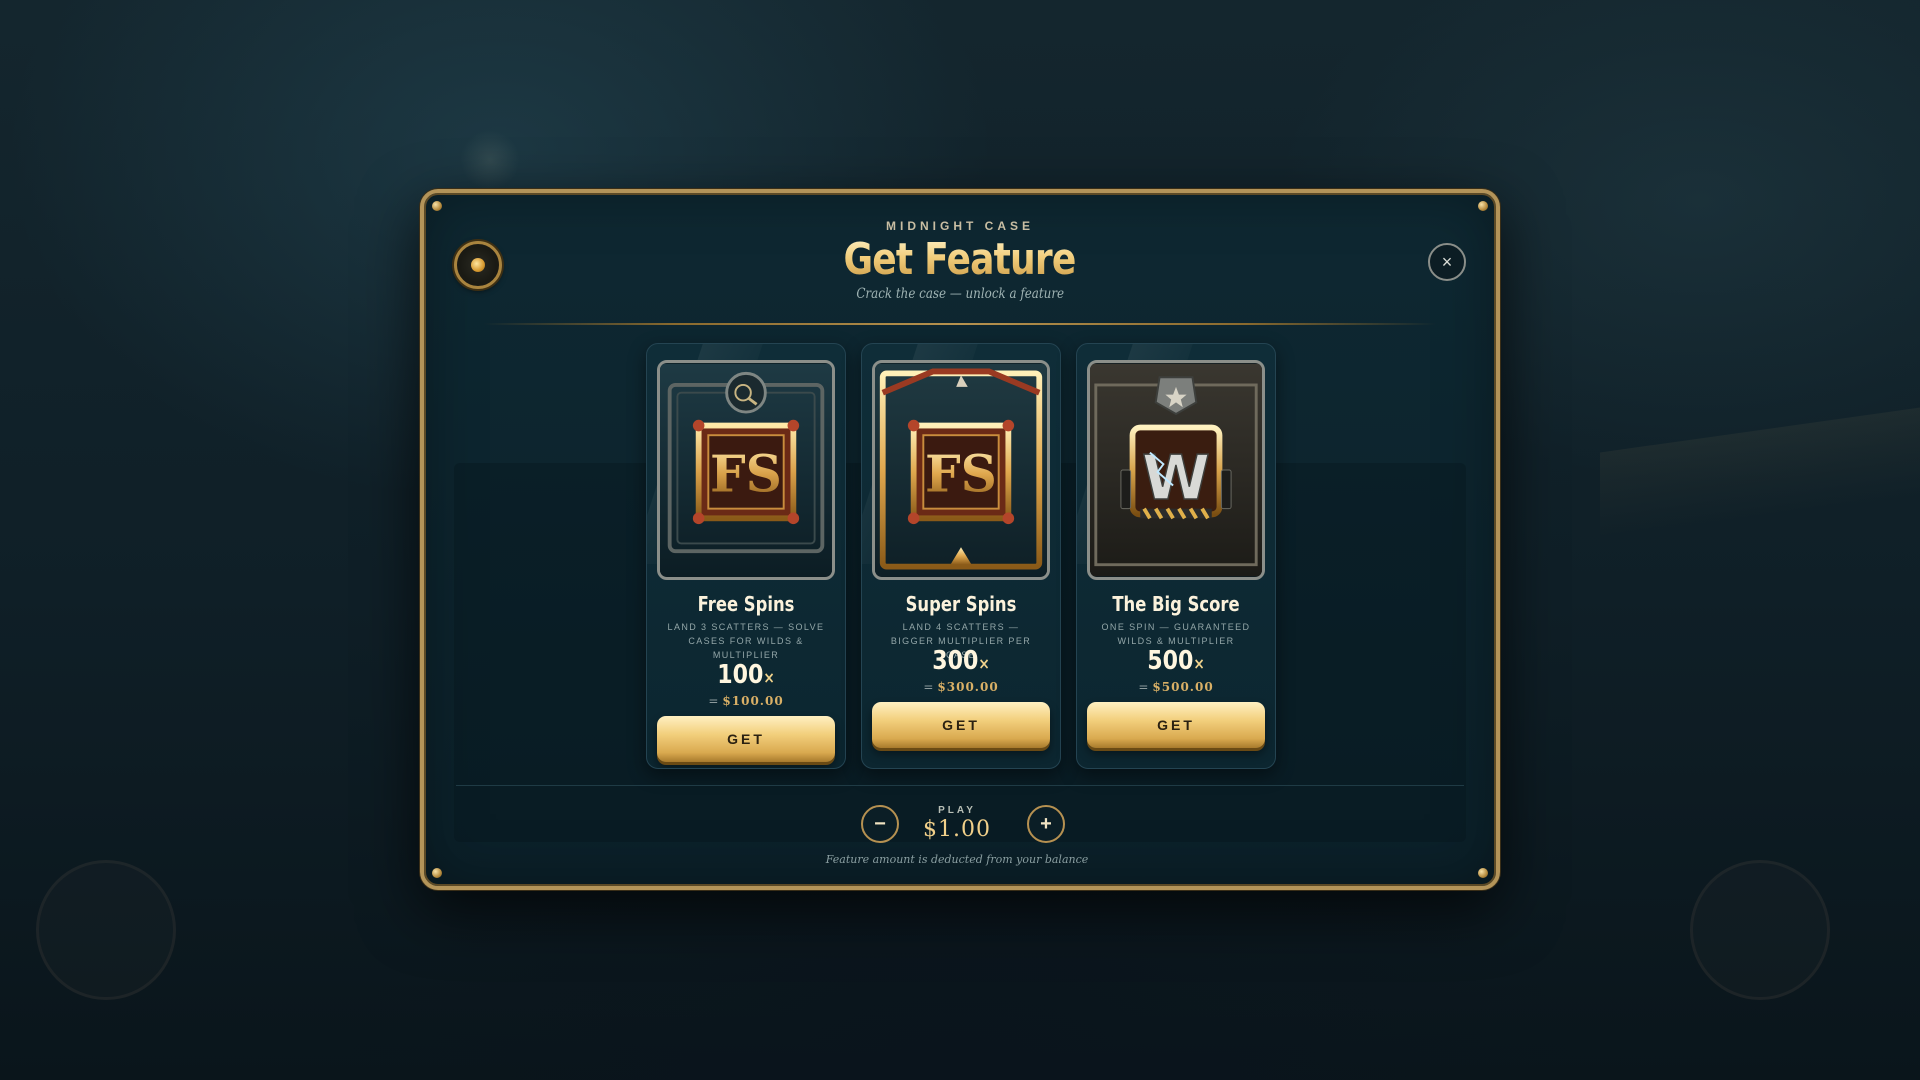 The image size is (1920, 1080). I want to click on header-divider, so click(960, 324).